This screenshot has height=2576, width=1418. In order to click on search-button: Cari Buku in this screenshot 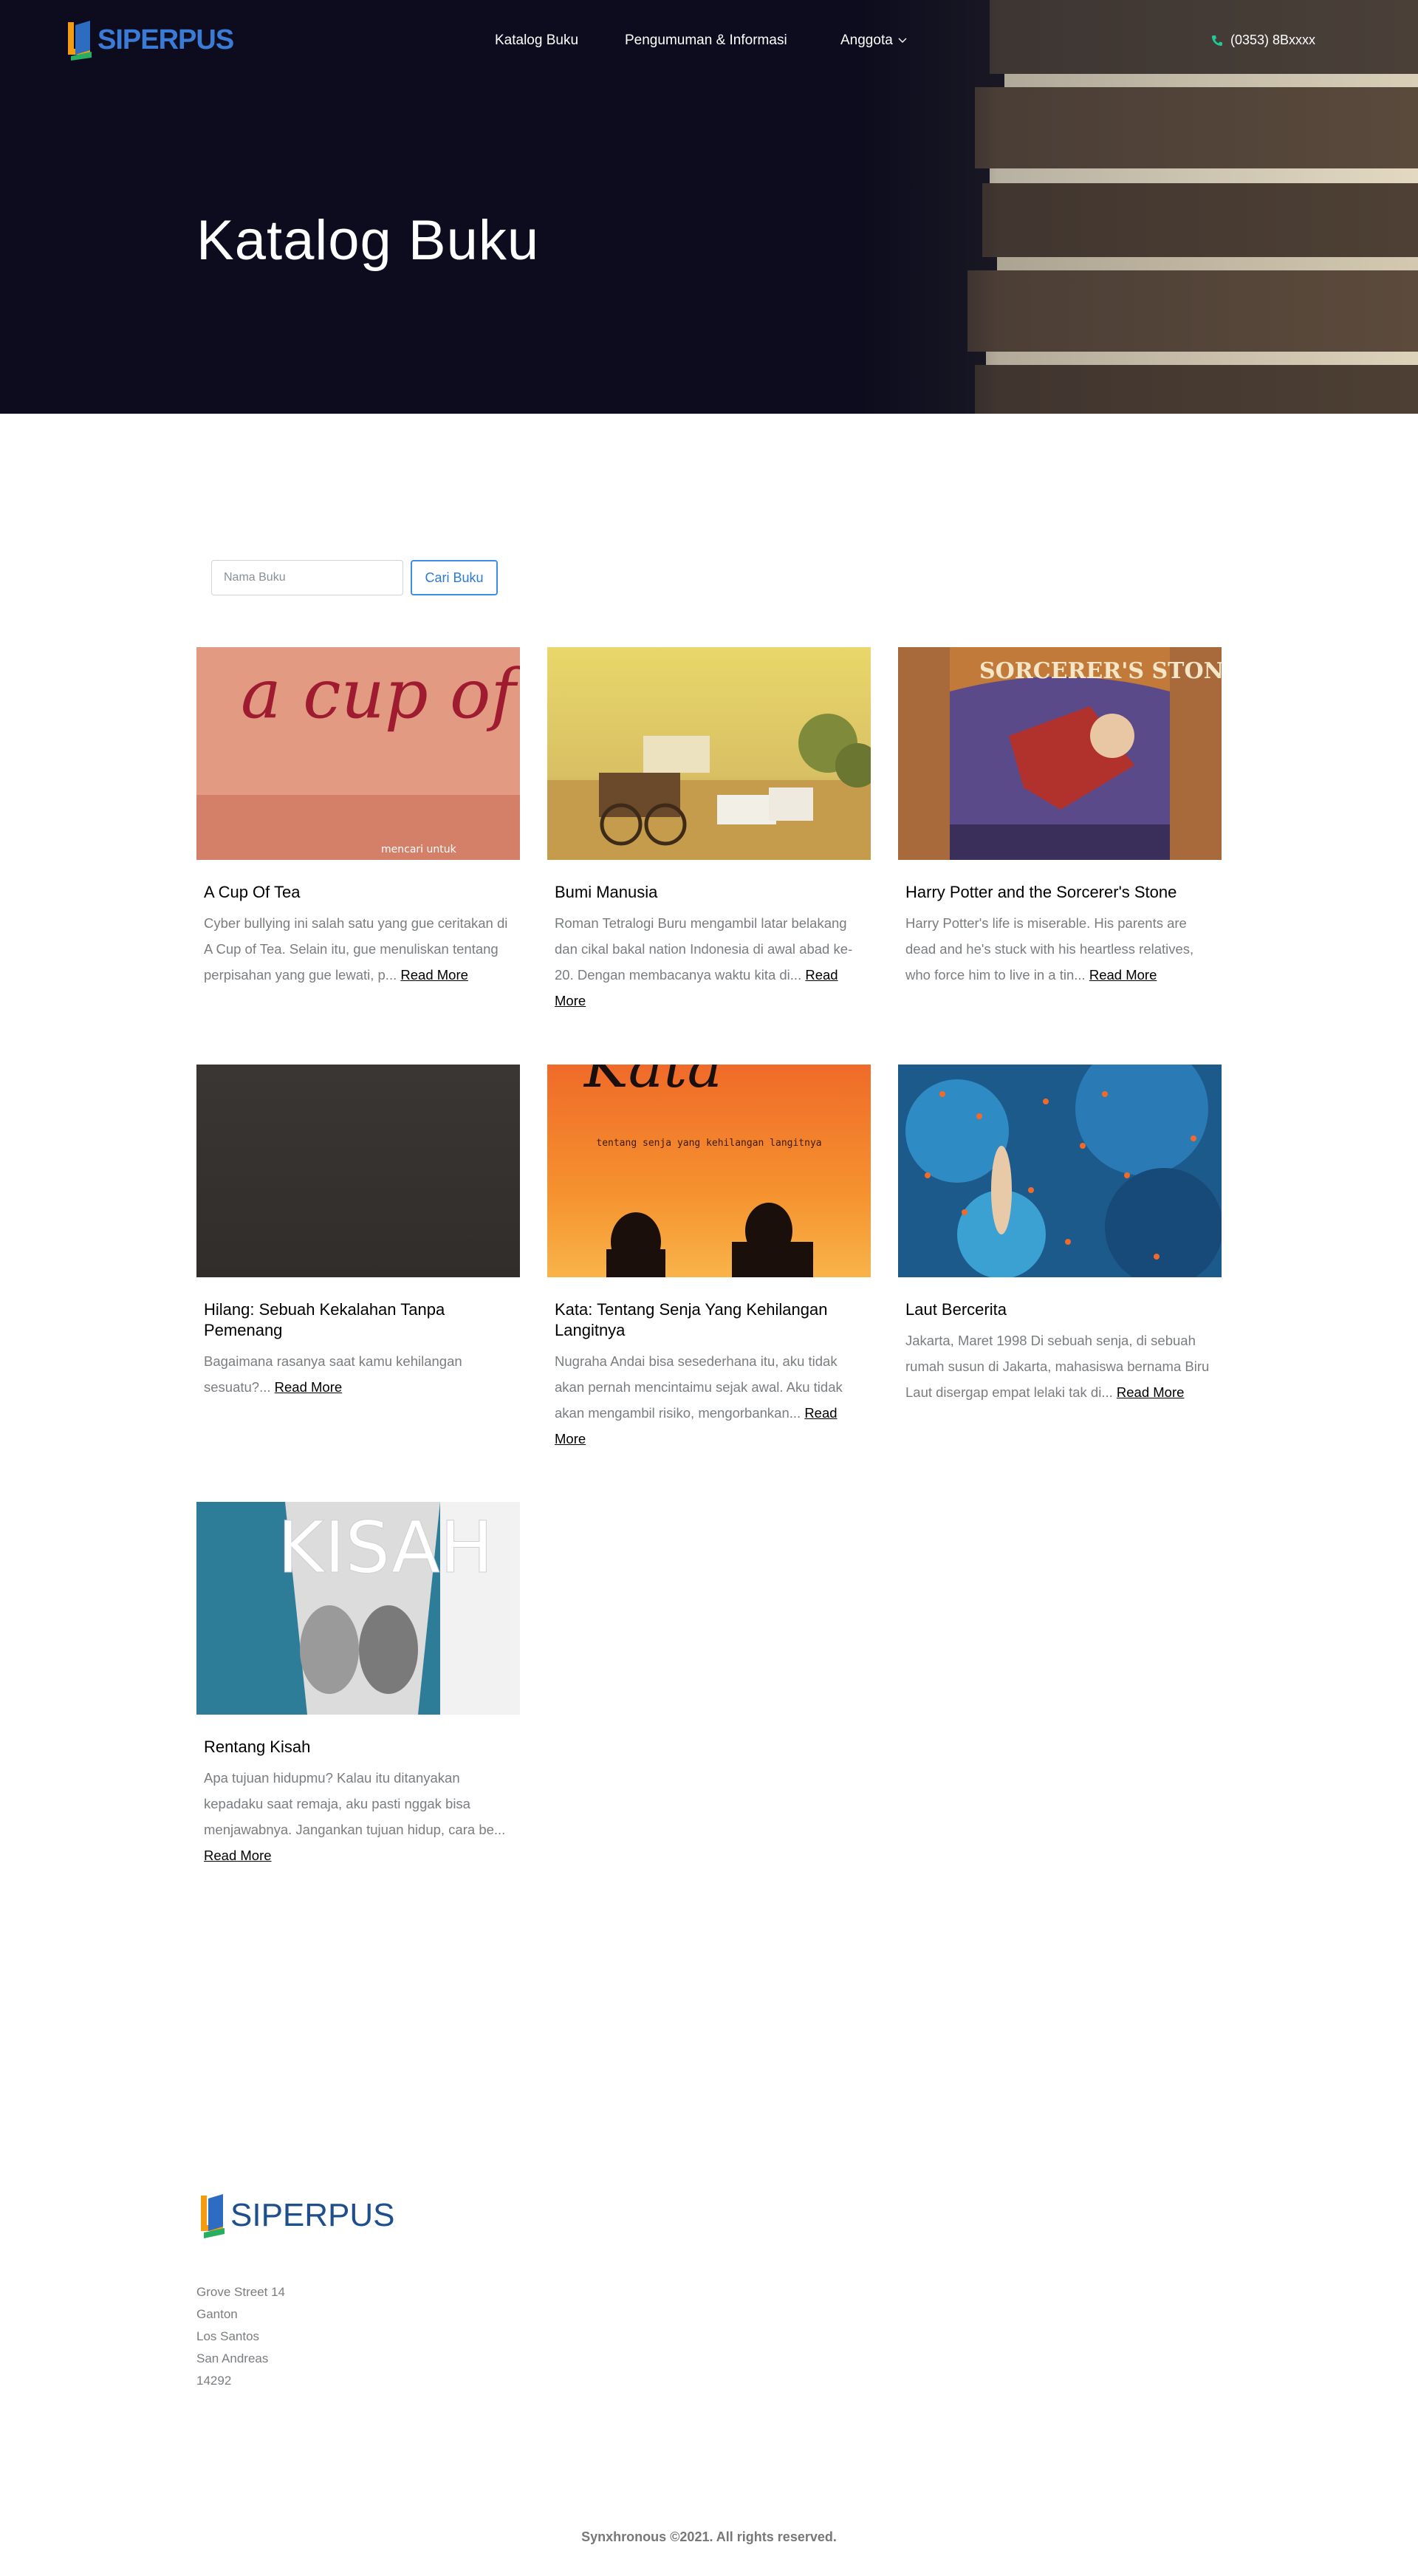, I will do `click(454, 577)`.